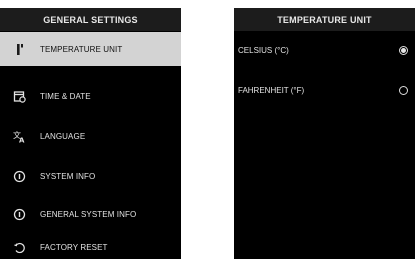 The height and width of the screenshot is (259, 415). What do you see at coordinates (68, 176) in the screenshot?
I see `menu-label-system-info: SYSTEM INFO` at bounding box center [68, 176].